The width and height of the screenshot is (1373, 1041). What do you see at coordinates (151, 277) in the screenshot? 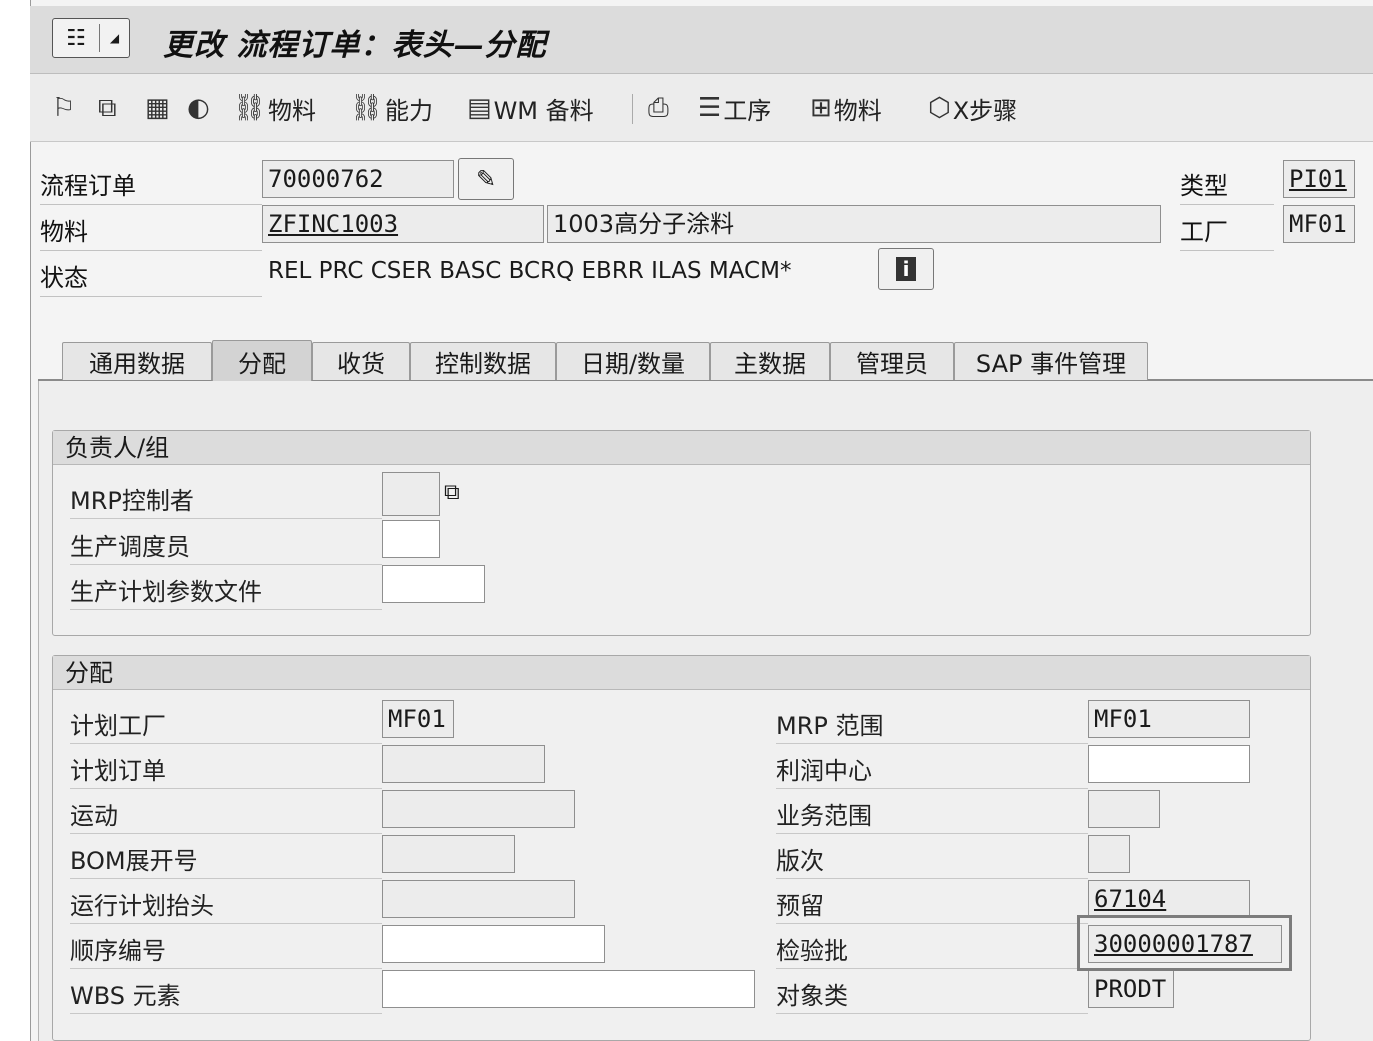
I see `status-label: 状态` at bounding box center [151, 277].